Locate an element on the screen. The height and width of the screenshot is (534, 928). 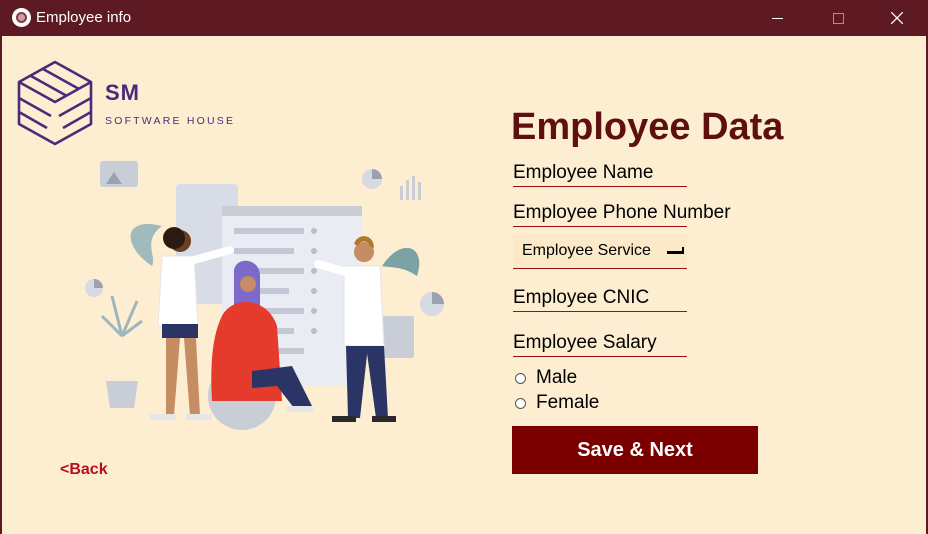
female-radio-button is located at coordinates (520, 403).